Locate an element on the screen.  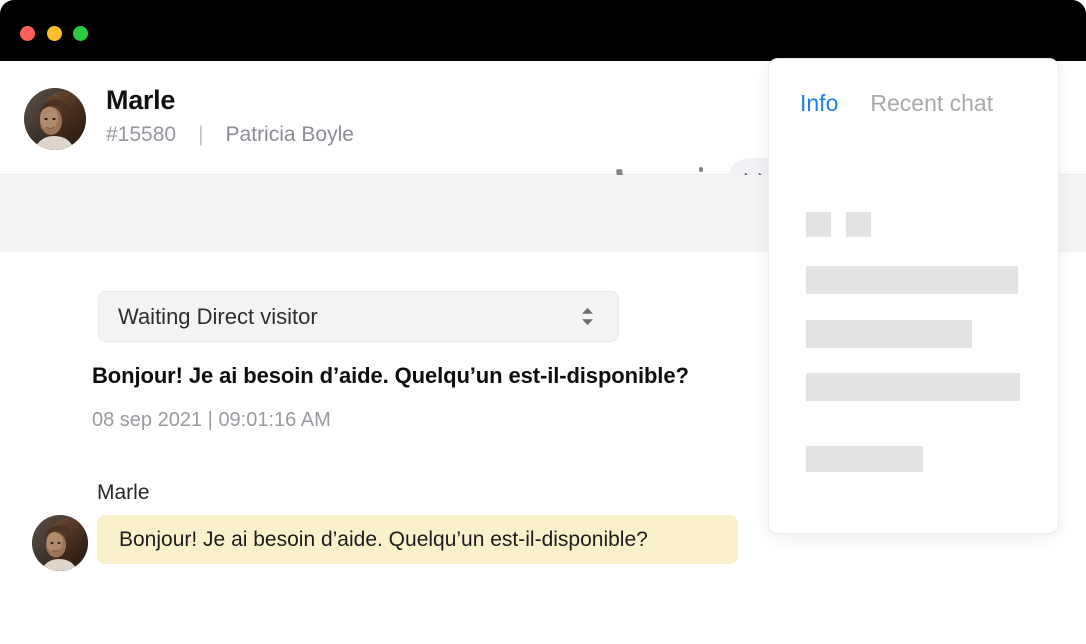
tab-info: Info is located at coordinates (819, 103).